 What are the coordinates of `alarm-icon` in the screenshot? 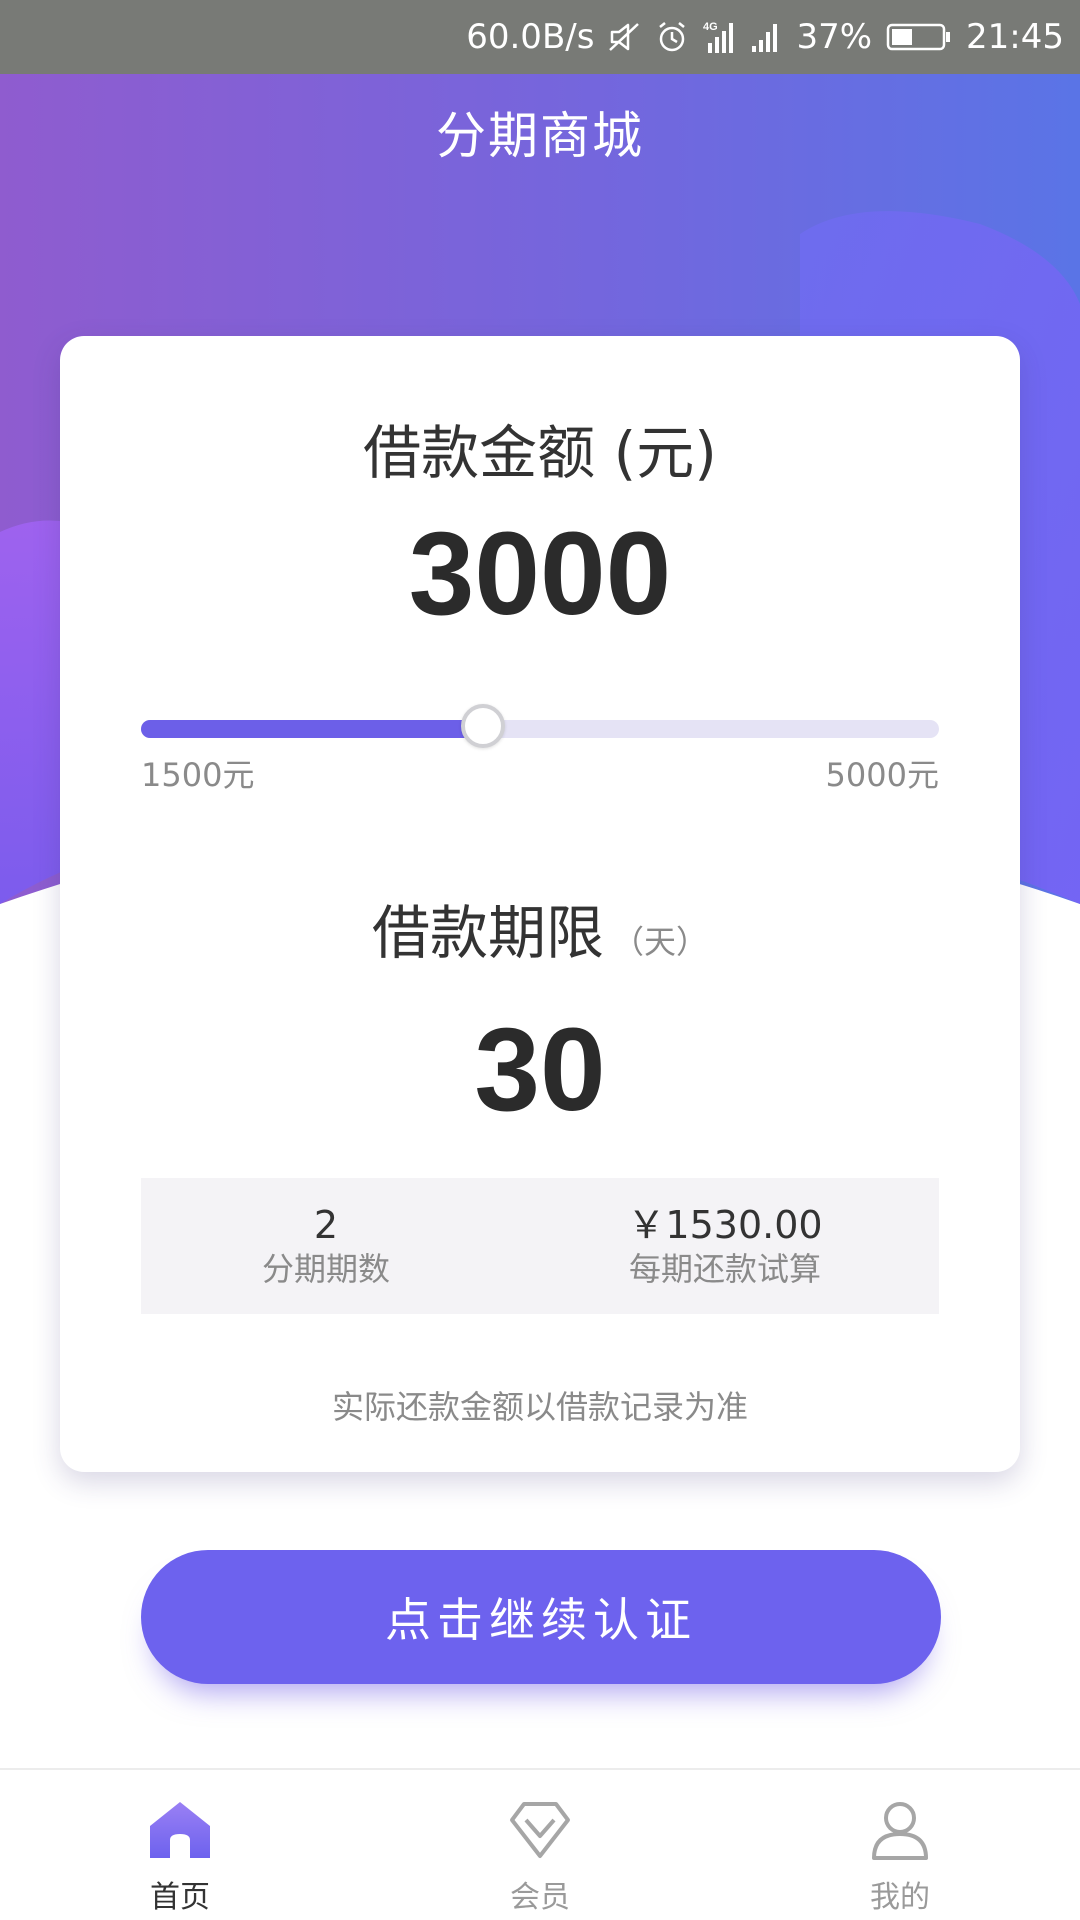 It's located at (672, 37).